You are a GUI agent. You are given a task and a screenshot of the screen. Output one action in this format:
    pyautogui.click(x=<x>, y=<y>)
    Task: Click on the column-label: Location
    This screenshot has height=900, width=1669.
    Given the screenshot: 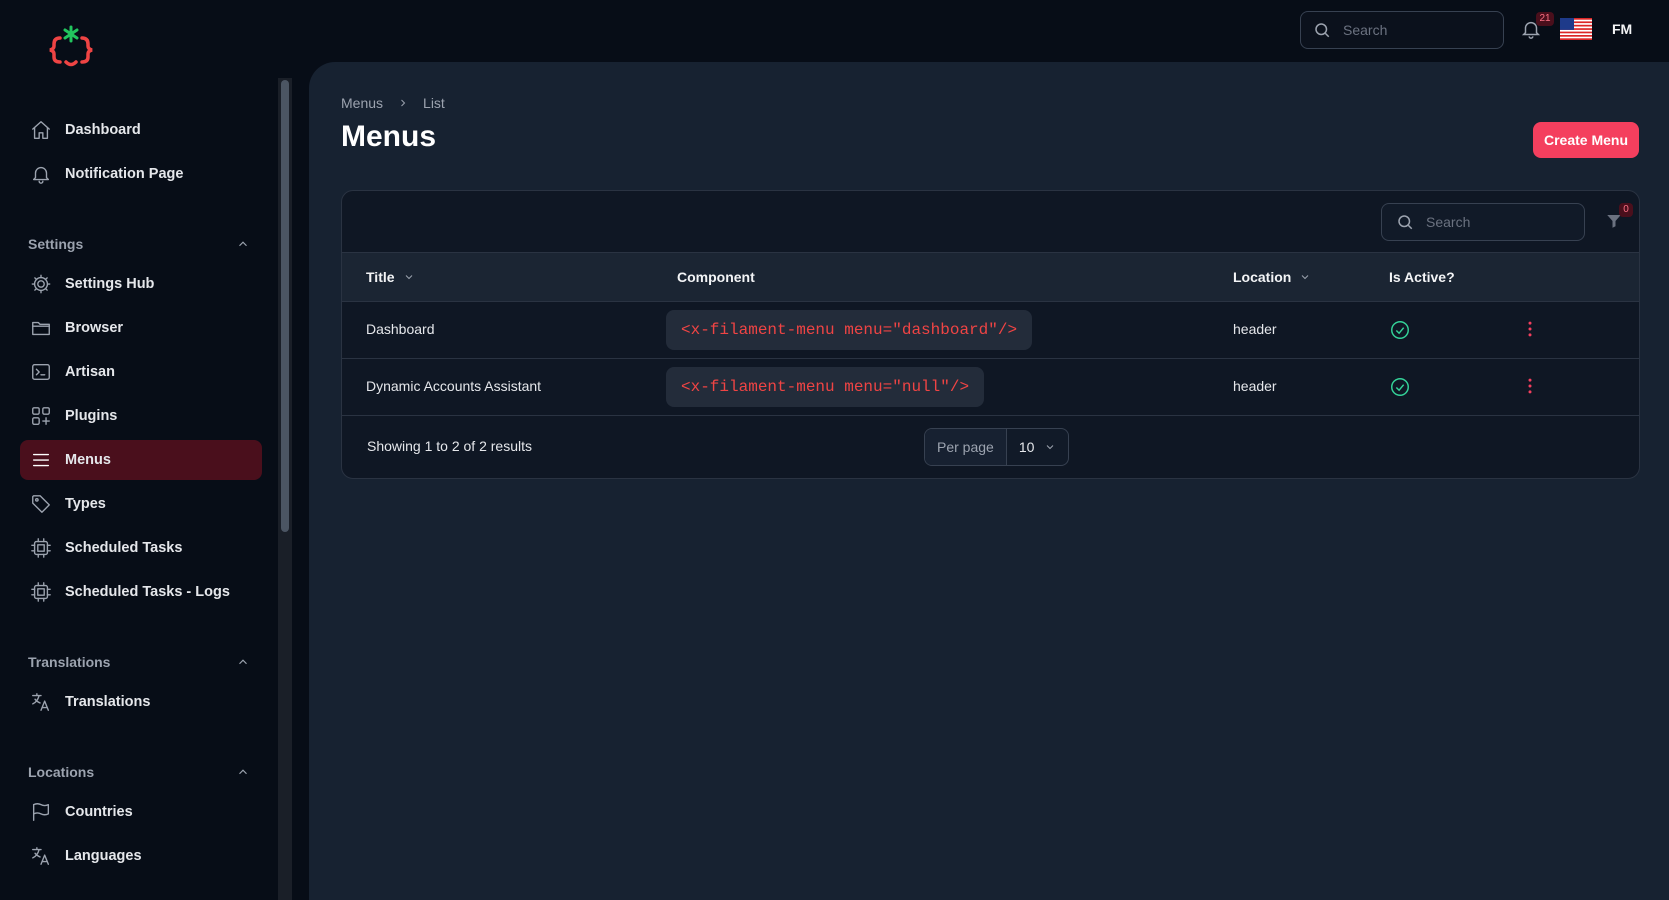 What is the action you would take?
    pyautogui.click(x=1262, y=277)
    